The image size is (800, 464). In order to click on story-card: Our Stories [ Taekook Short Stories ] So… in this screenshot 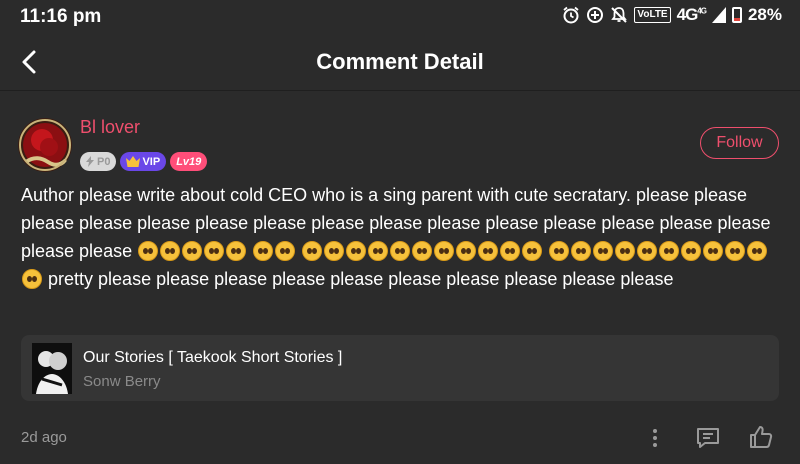, I will do `click(400, 368)`.